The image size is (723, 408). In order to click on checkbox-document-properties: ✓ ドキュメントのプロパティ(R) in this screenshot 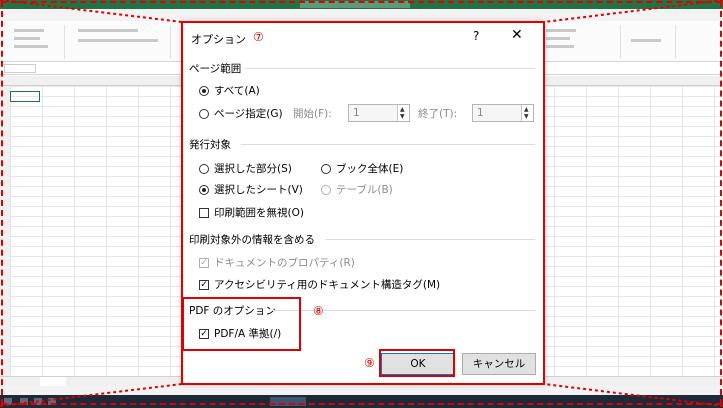, I will do `click(277, 262)`.